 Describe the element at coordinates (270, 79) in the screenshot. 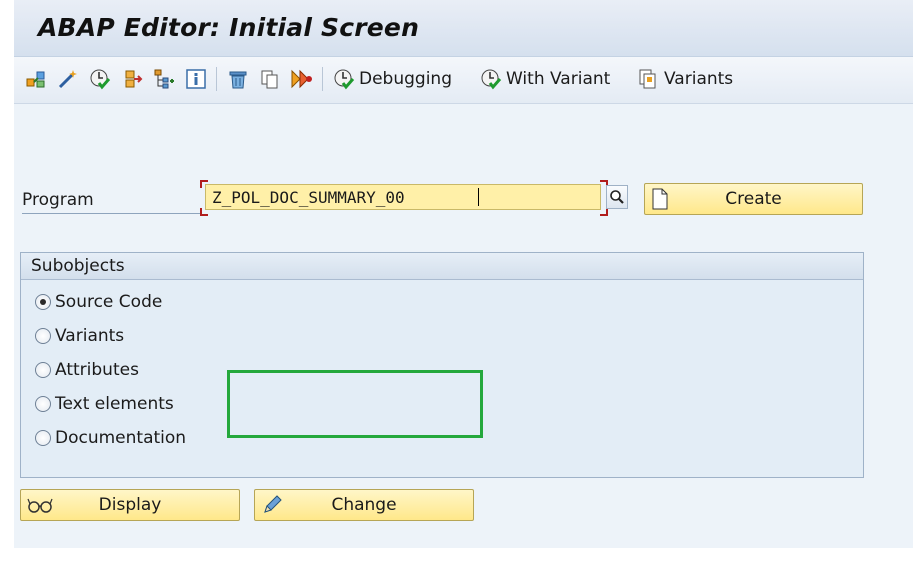

I see `copy-icon` at that location.